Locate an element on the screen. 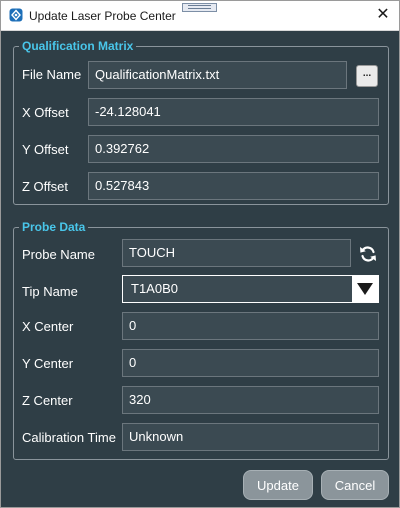  y-center-field: 0 is located at coordinates (250, 363).